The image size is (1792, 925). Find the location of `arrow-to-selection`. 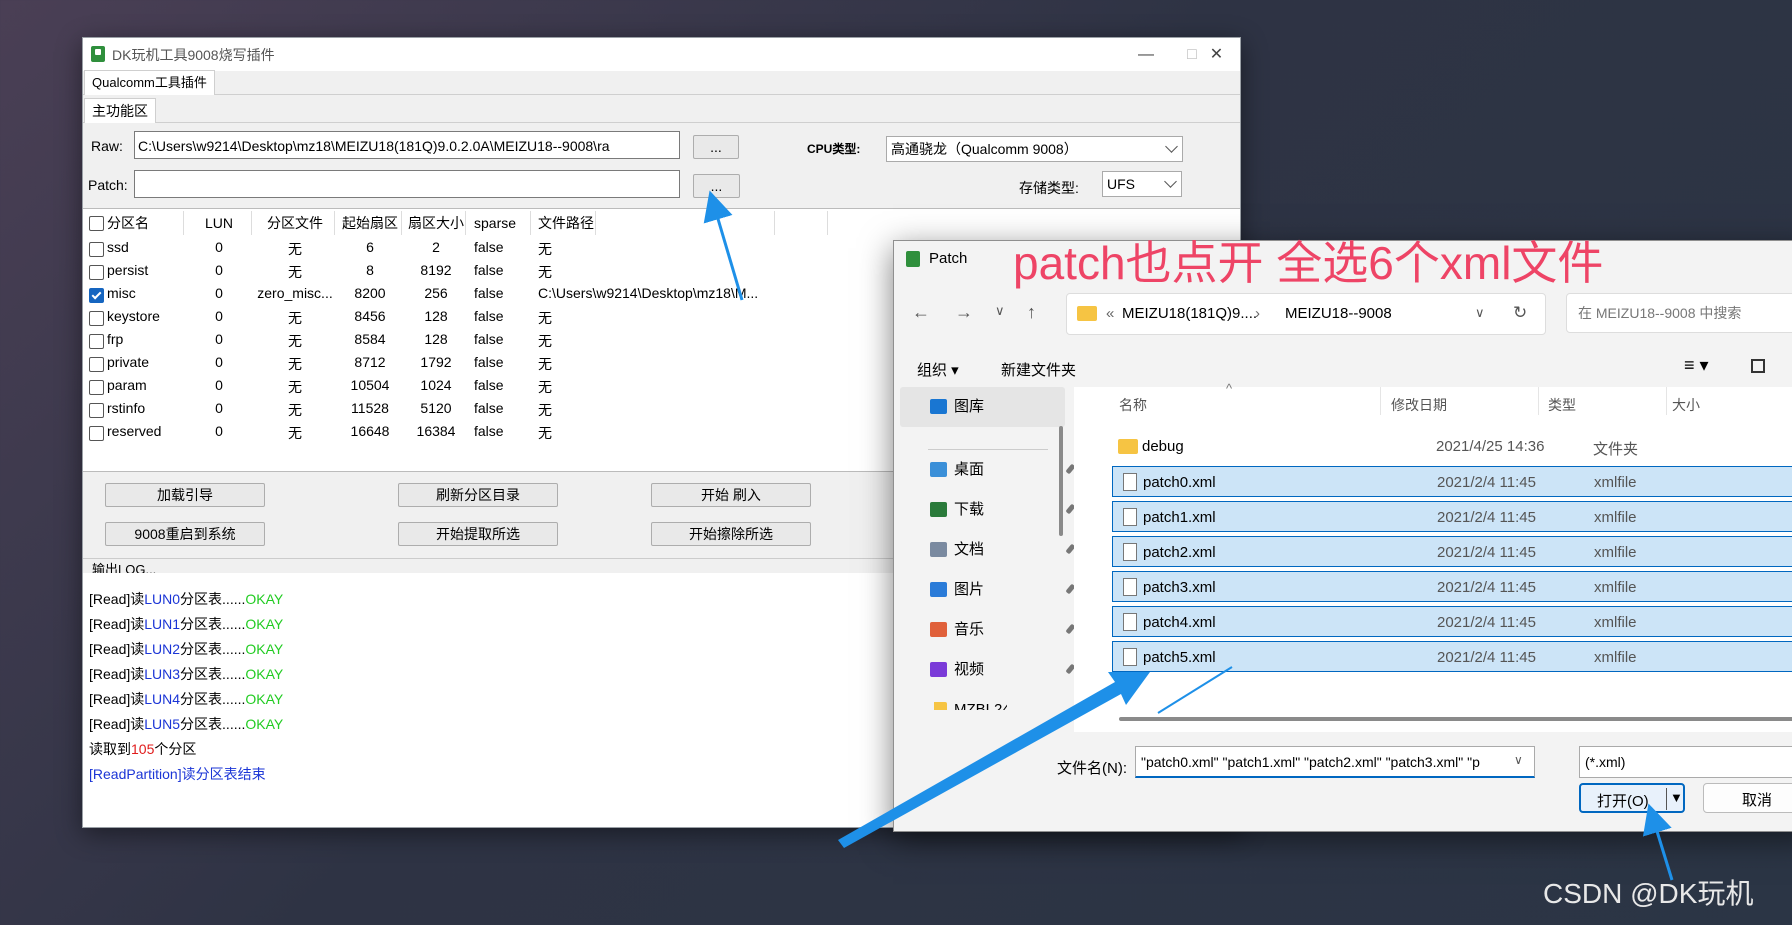

arrow-to-selection is located at coordinates (994, 760).